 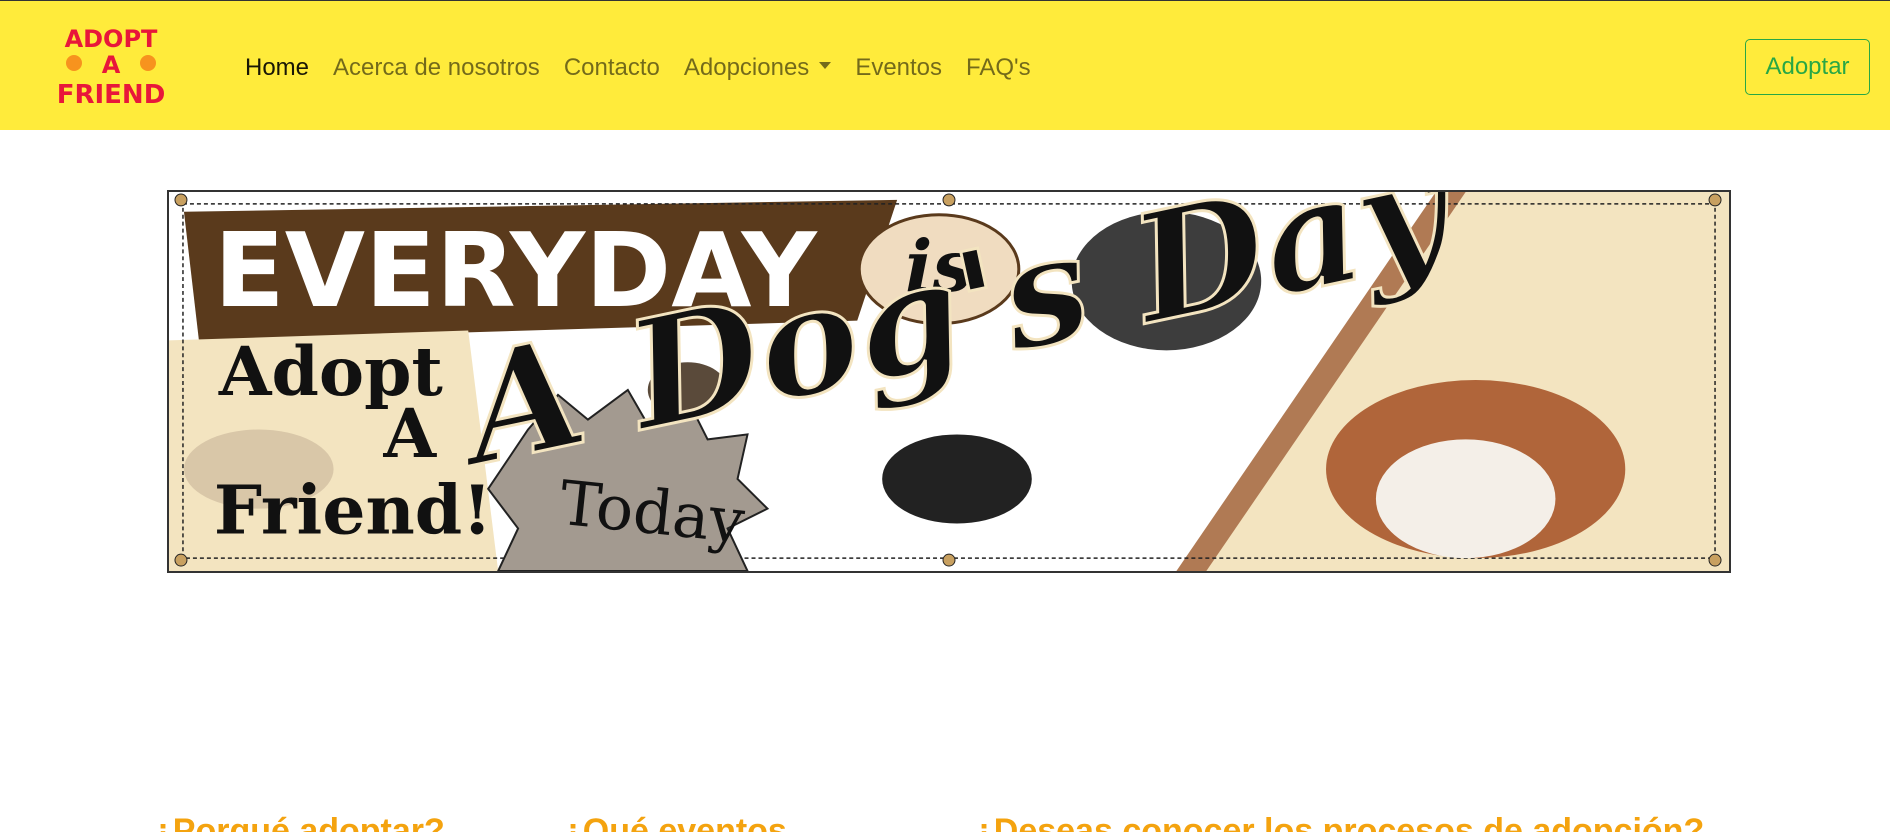 I want to click on nav-events: Eventos, so click(x=898, y=68).